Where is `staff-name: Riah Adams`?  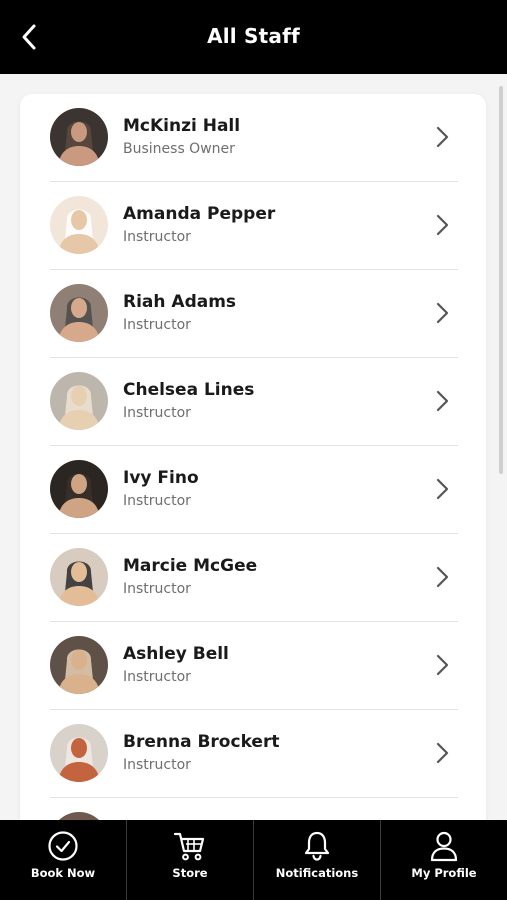
staff-name: Riah Adams is located at coordinates (180, 302).